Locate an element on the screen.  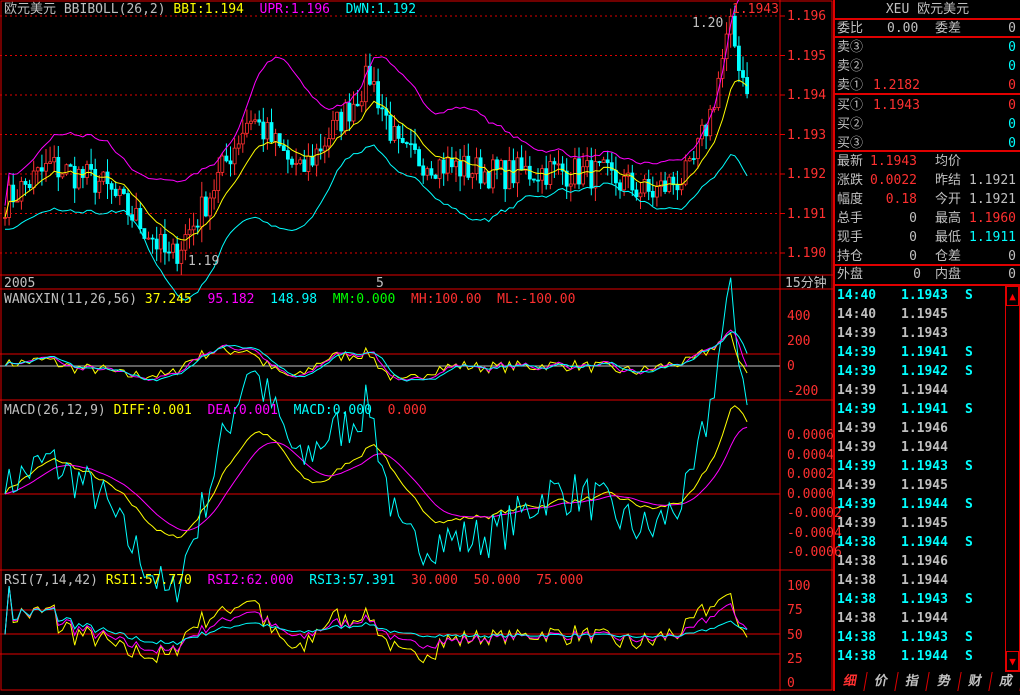
instrument-name: 欧元美元 is located at coordinates (30, 9).